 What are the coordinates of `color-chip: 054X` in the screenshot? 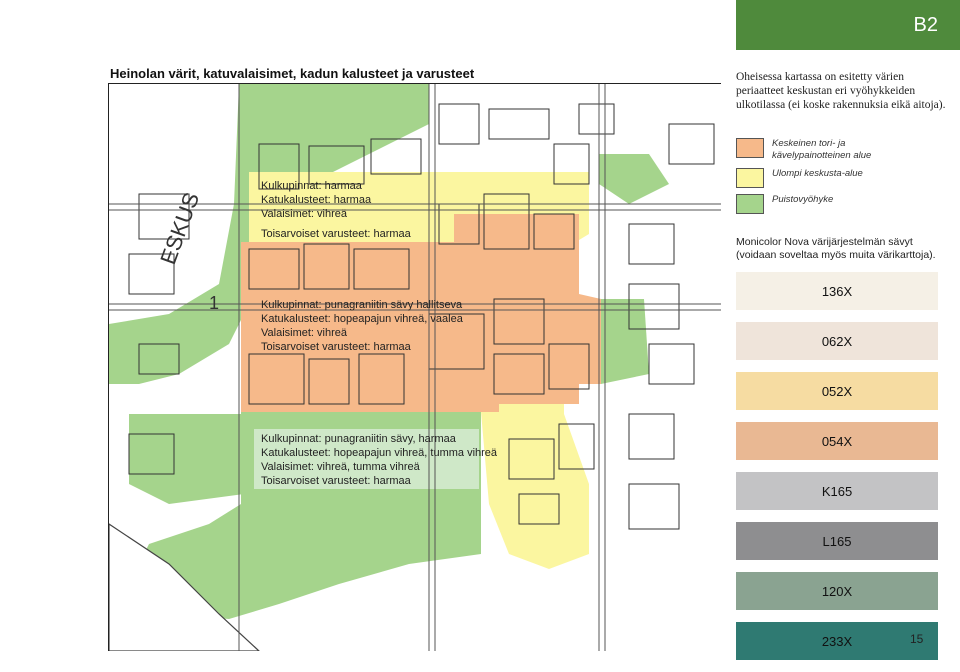 It's located at (837, 441).